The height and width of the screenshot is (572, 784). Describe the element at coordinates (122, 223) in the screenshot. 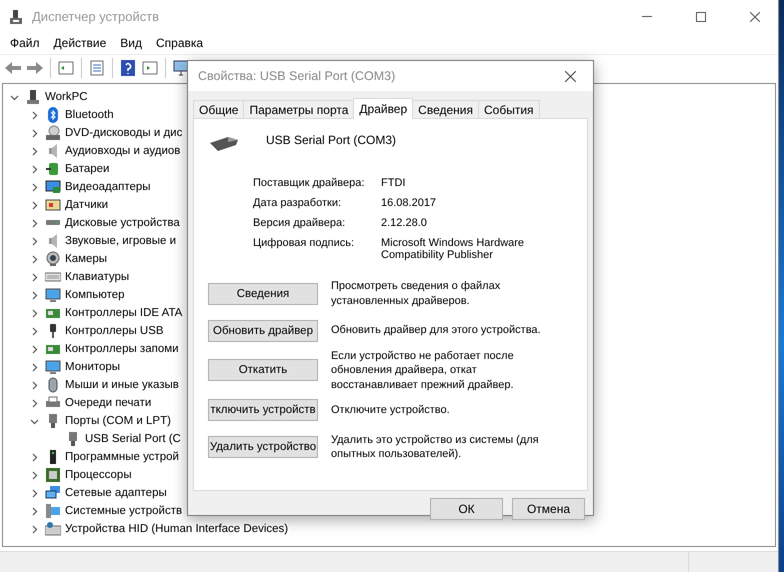

I see `tree-item: Дисковые устройства` at that location.